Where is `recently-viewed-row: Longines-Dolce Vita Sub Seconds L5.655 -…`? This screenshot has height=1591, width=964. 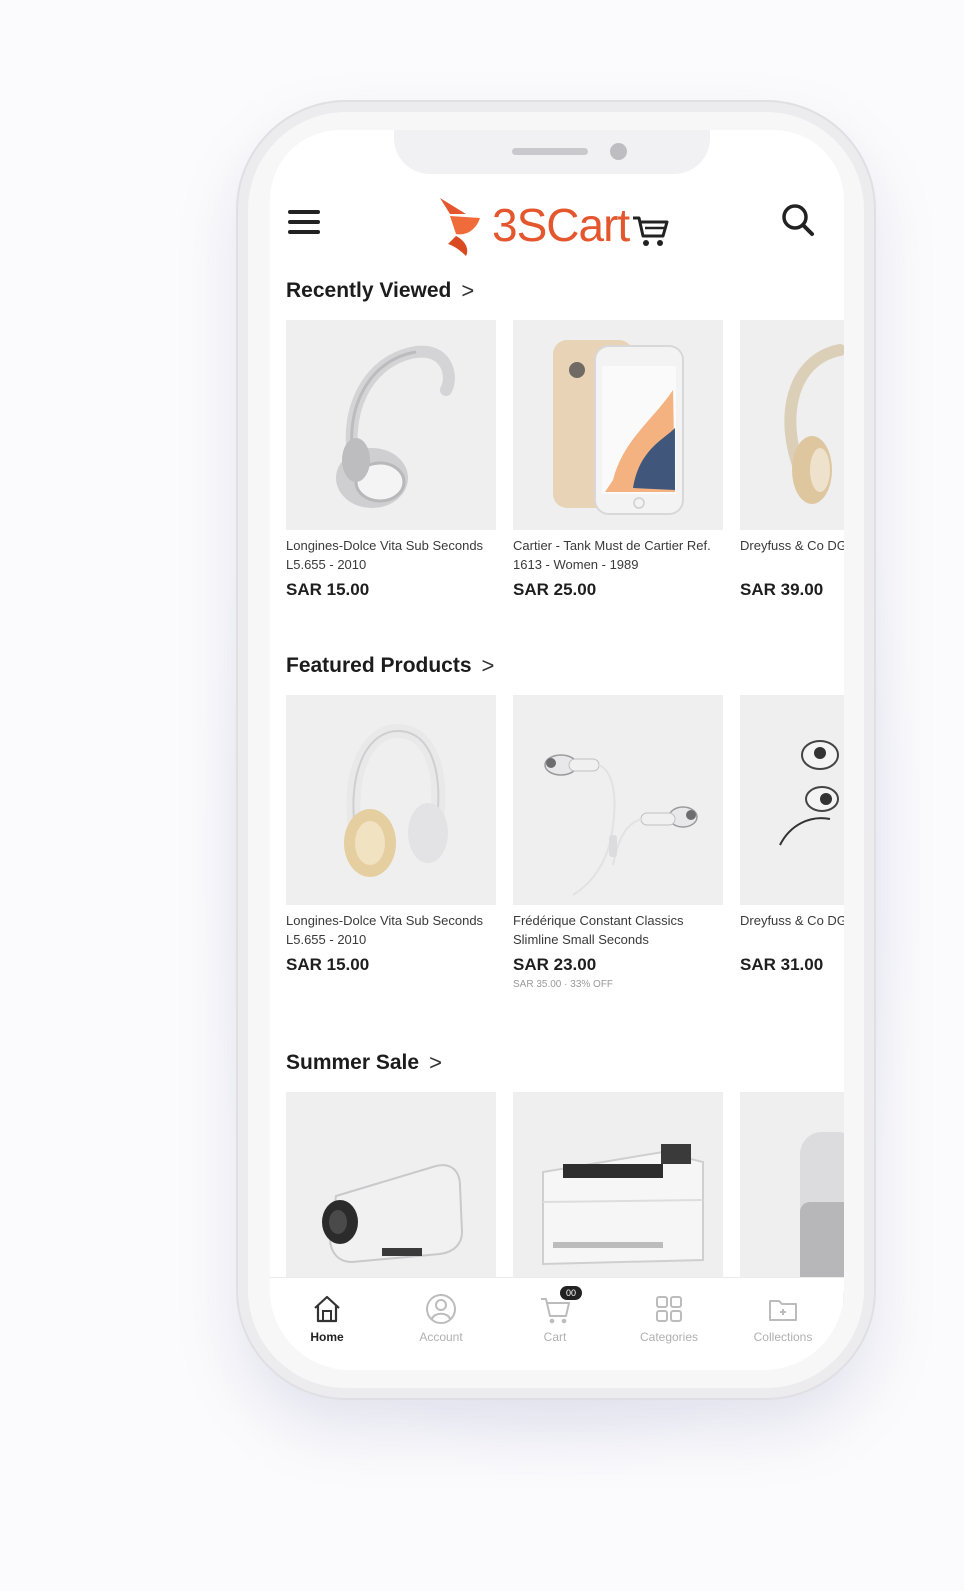 recently-viewed-row: Longines-Dolce Vita Sub Seconds L5.655 -… is located at coordinates (565, 480).